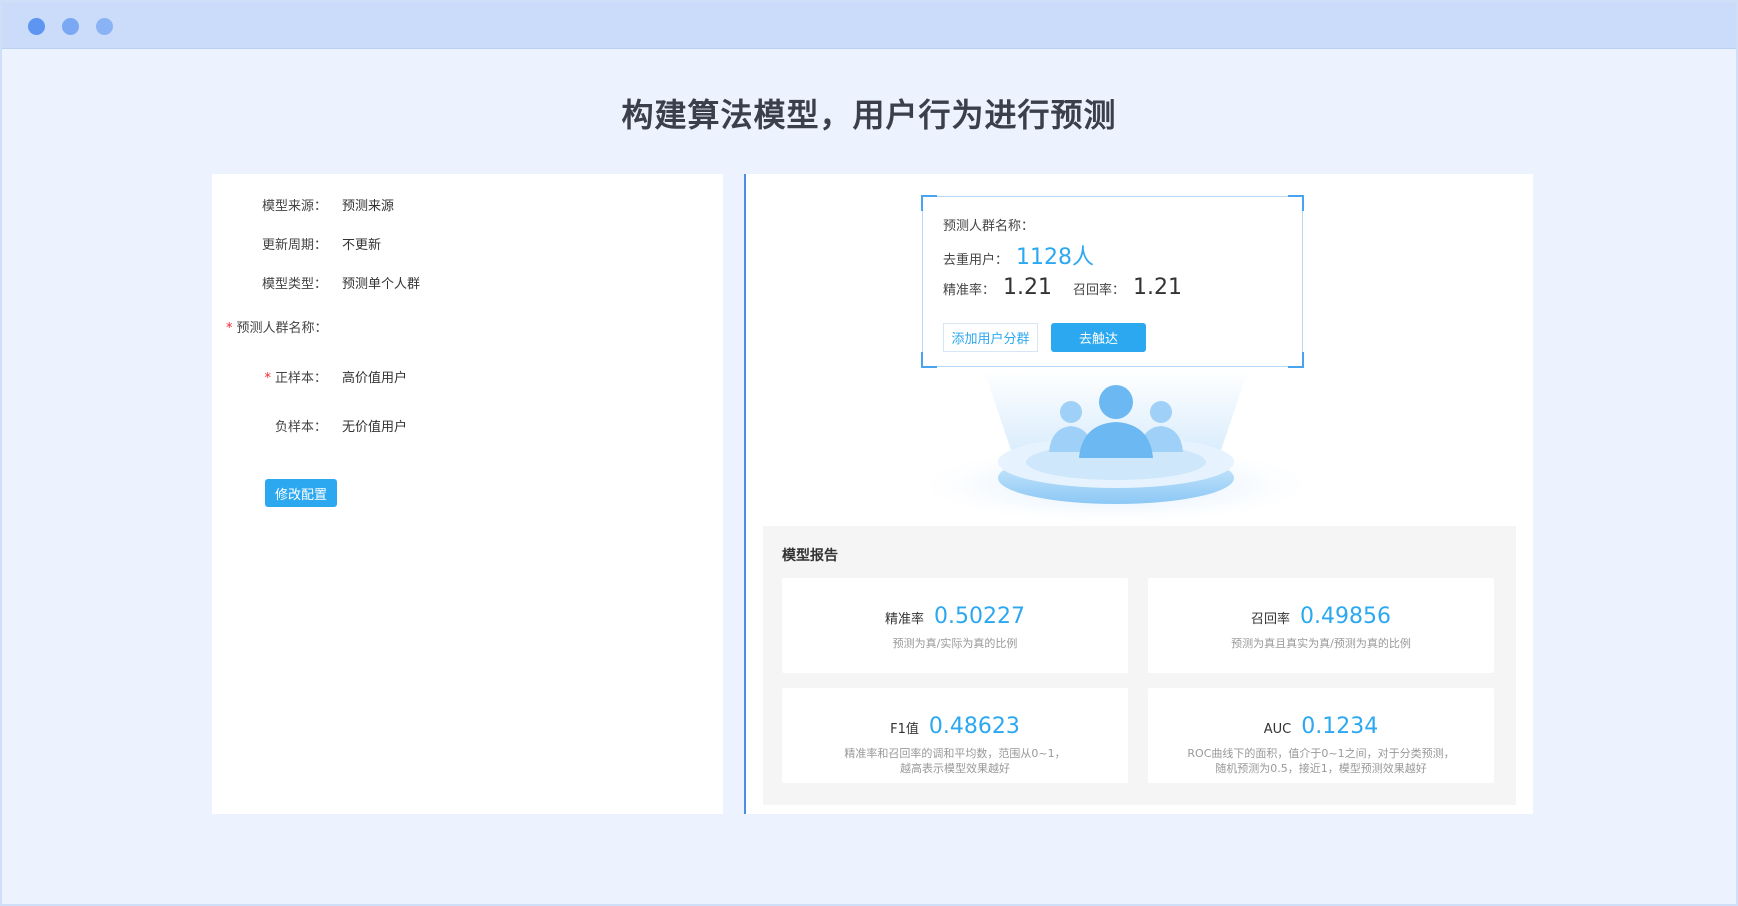  I want to click on metric-card-recall: 召回率 0.49856 预测为真且真实为真/预测为真的比例, so click(1321, 625).